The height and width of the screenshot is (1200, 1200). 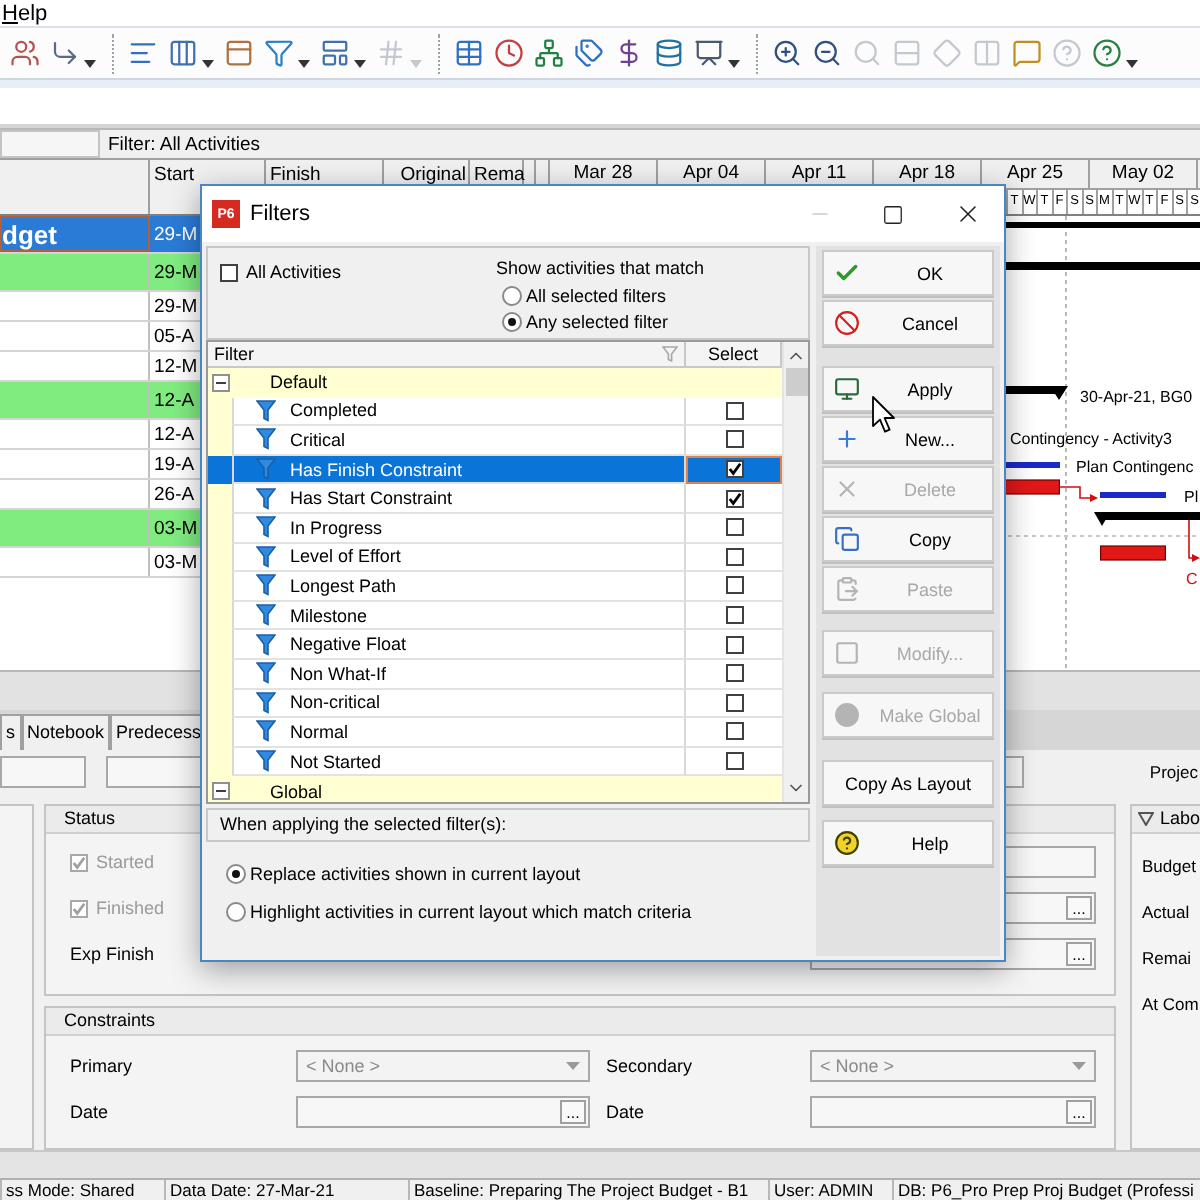 What do you see at coordinates (294, 272) in the screenshot?
I see `checkbox-label: All Activities` at bounding box center [294, 272].